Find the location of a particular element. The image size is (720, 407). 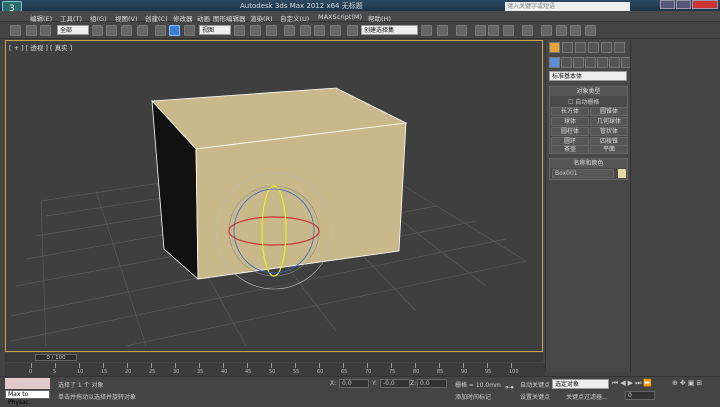

percent-snap-icon is located at coordinates (319, 30).